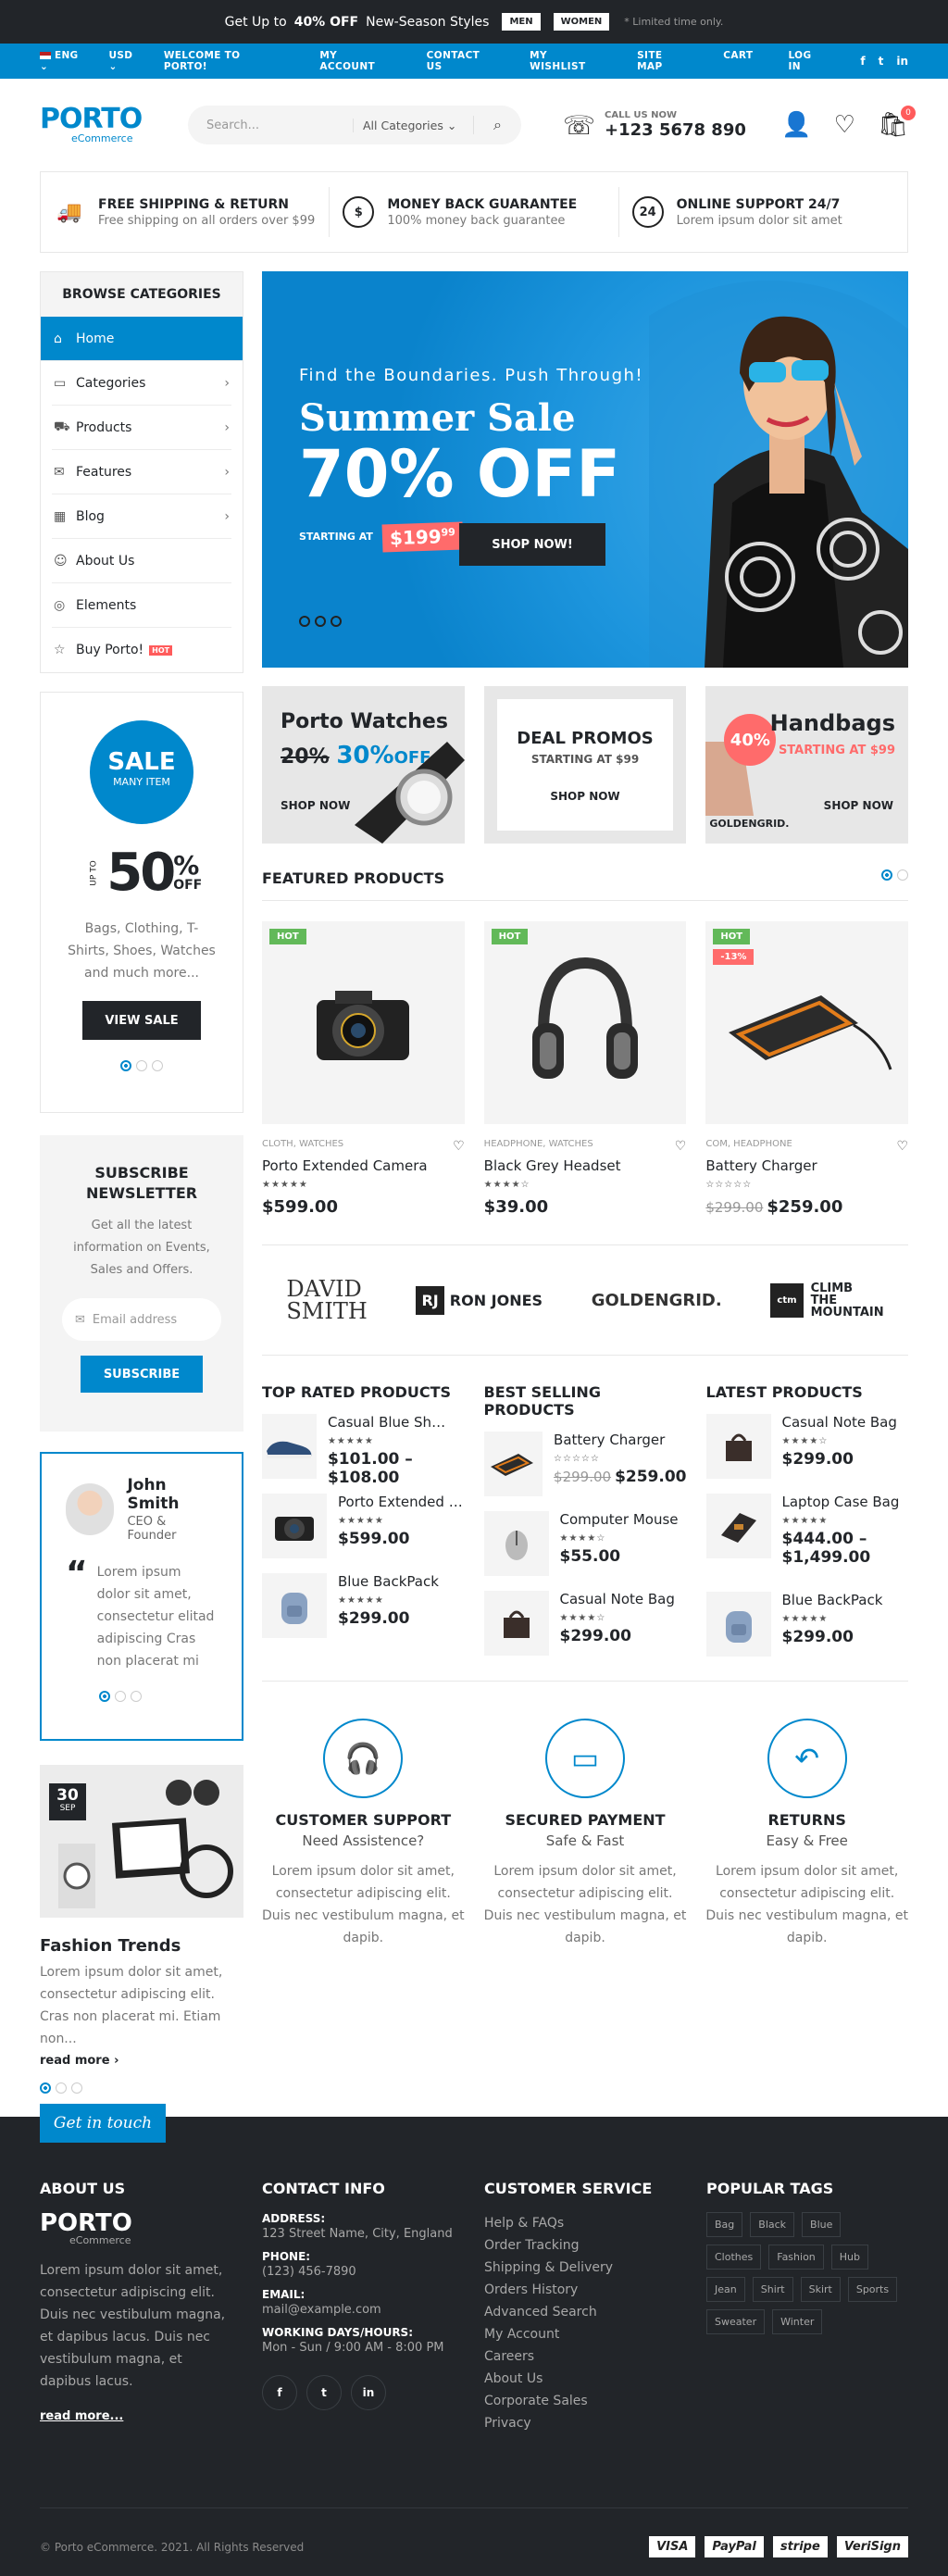  I want to click on category-item-about-us: ☺ About Us, so click(141, 561).